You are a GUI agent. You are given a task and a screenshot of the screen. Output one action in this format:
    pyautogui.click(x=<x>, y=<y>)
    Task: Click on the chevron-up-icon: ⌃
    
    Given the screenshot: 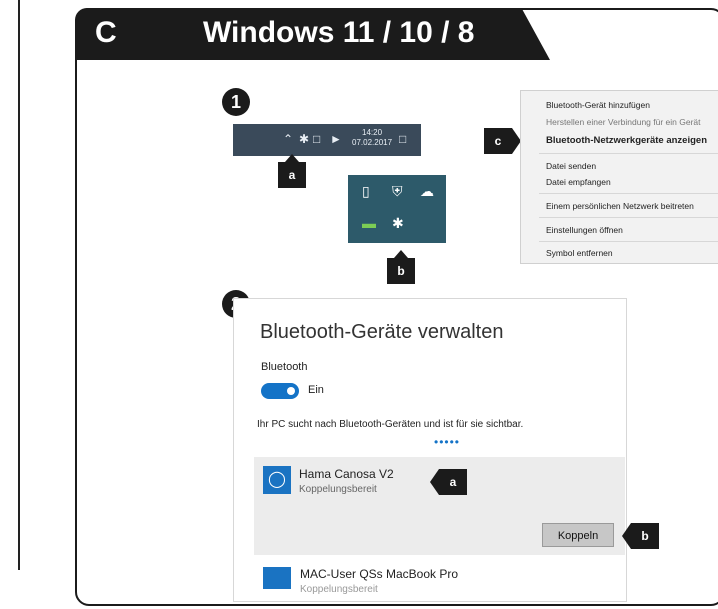 What is the action you would take?
    pyautogui.click(x=288, y=139)
    